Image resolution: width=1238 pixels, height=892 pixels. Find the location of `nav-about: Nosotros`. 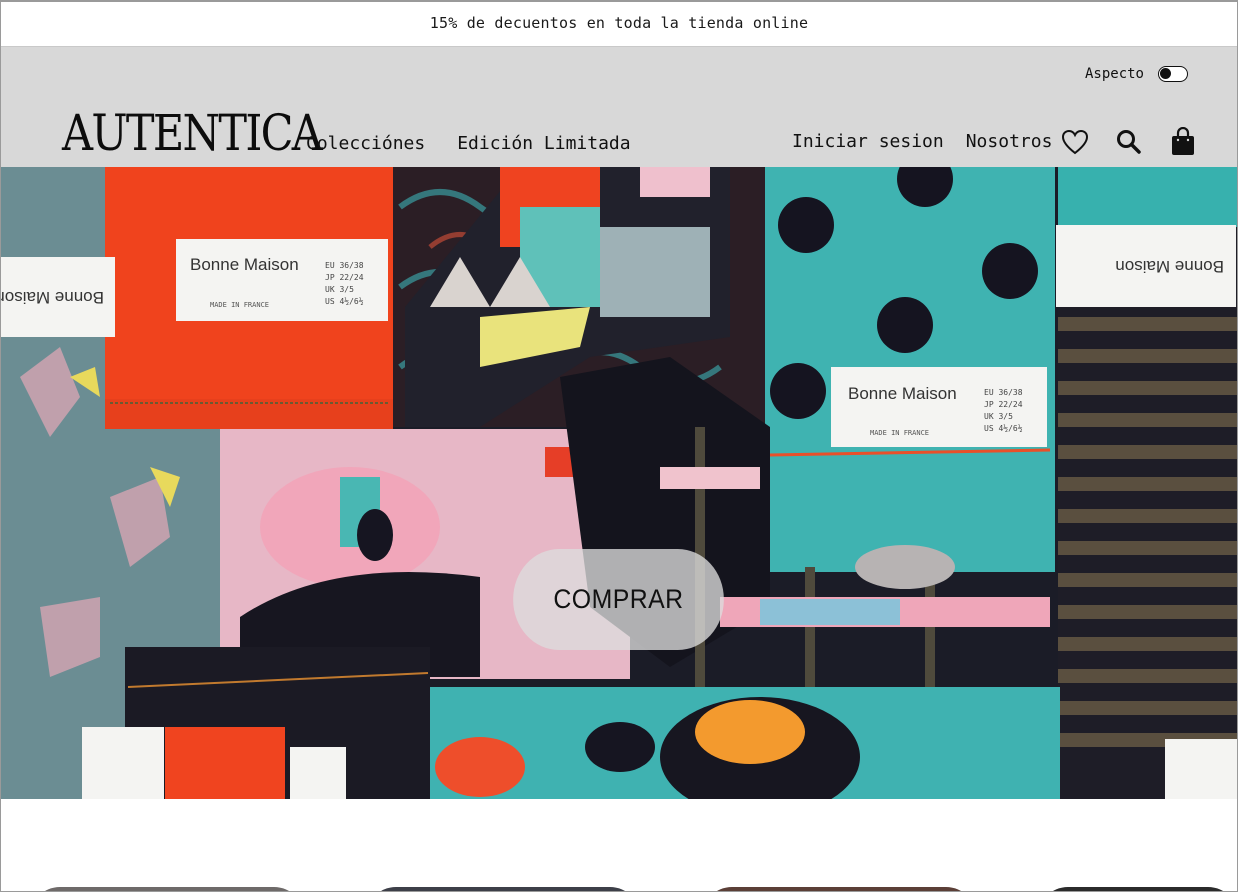

nav-about: Nosotros is located at coordinates (1009, 141).